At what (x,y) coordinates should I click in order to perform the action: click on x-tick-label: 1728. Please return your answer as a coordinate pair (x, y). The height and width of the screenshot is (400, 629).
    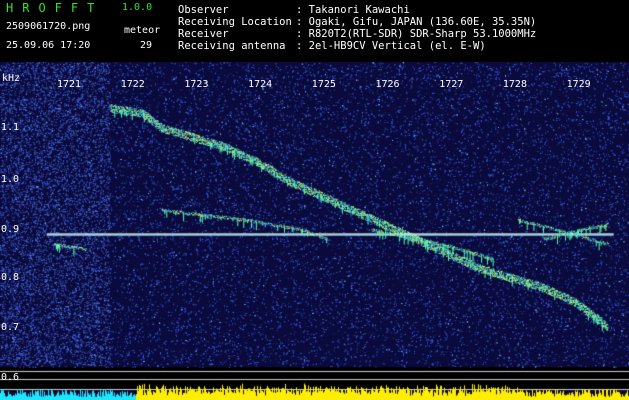
    Looking at the image, I should click on (514, 84).